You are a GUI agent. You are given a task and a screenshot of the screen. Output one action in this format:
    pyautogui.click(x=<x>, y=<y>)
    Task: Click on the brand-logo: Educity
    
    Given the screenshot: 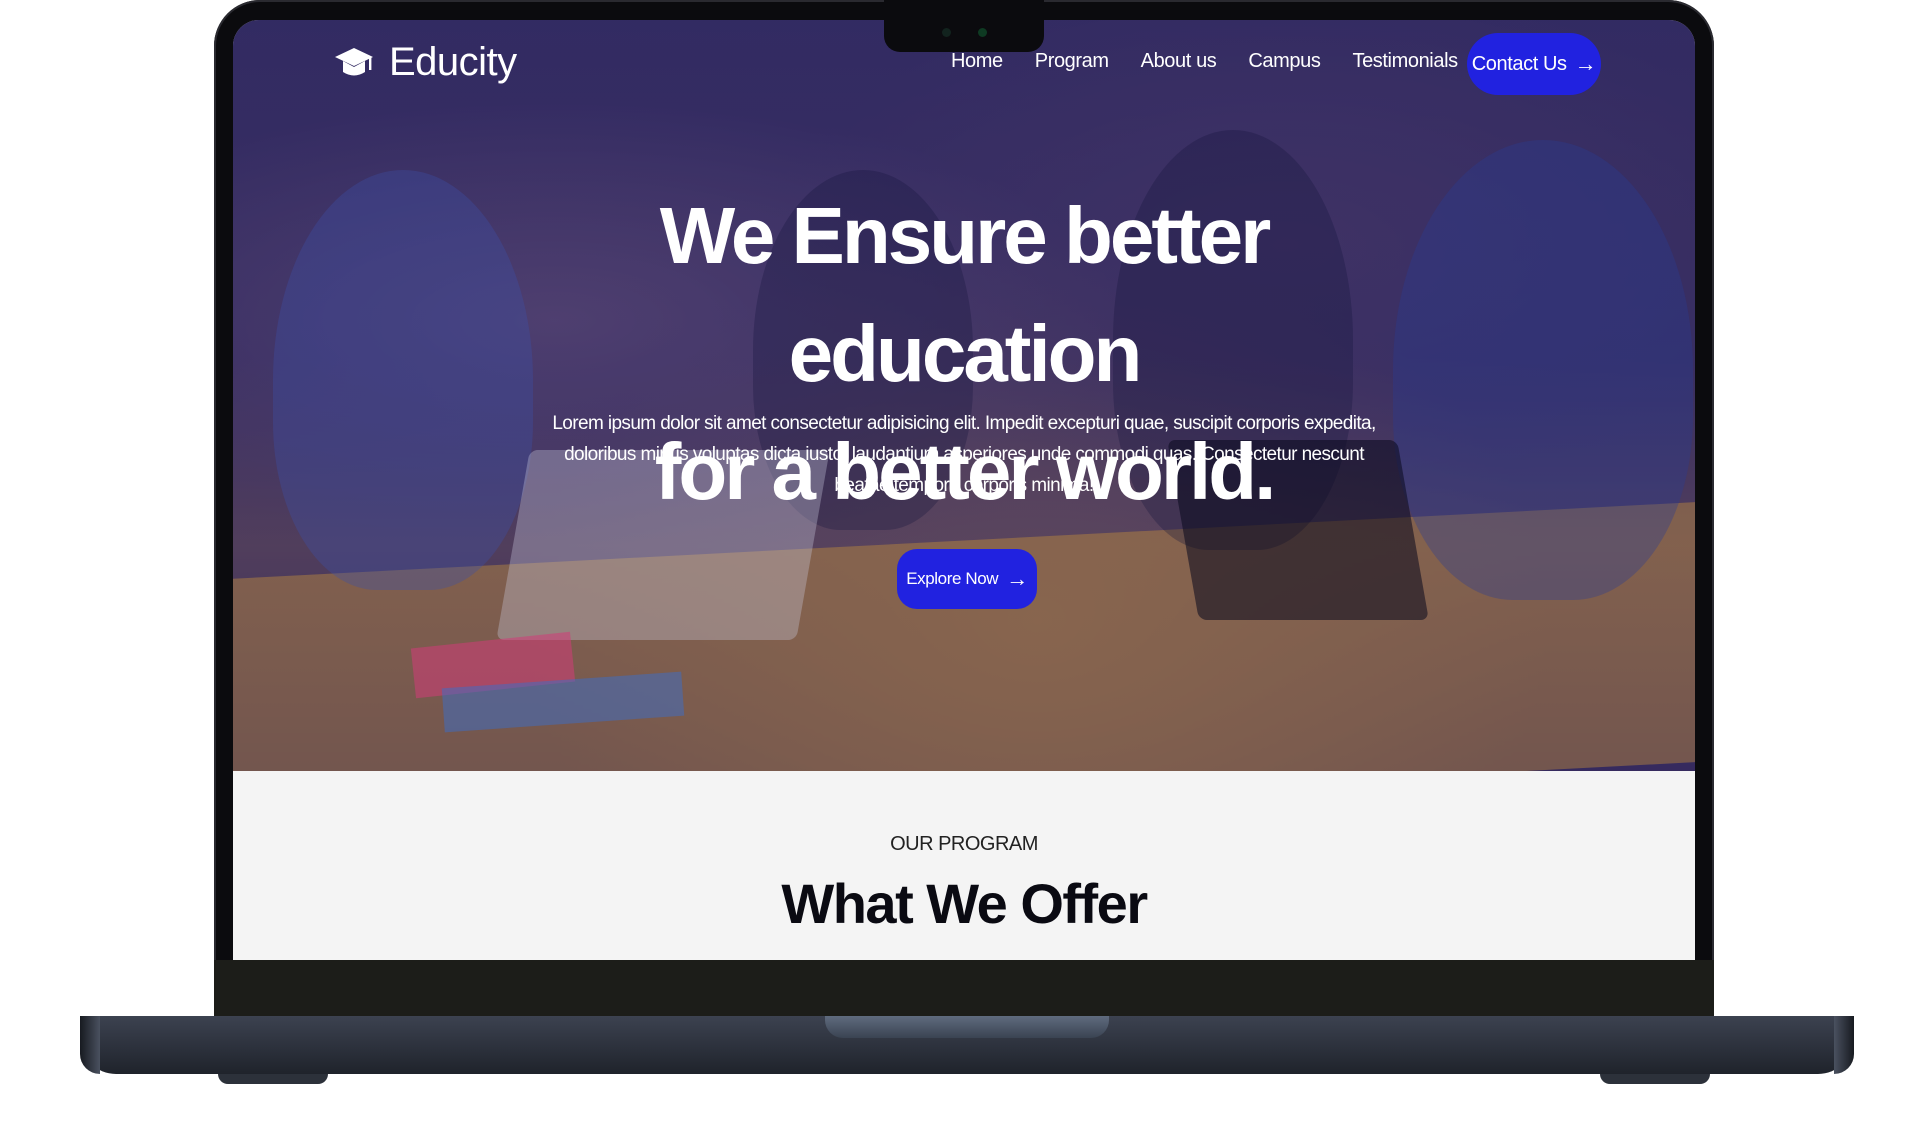 What is the action you would take?
    pyautogui.click(x=425, y=62)
    